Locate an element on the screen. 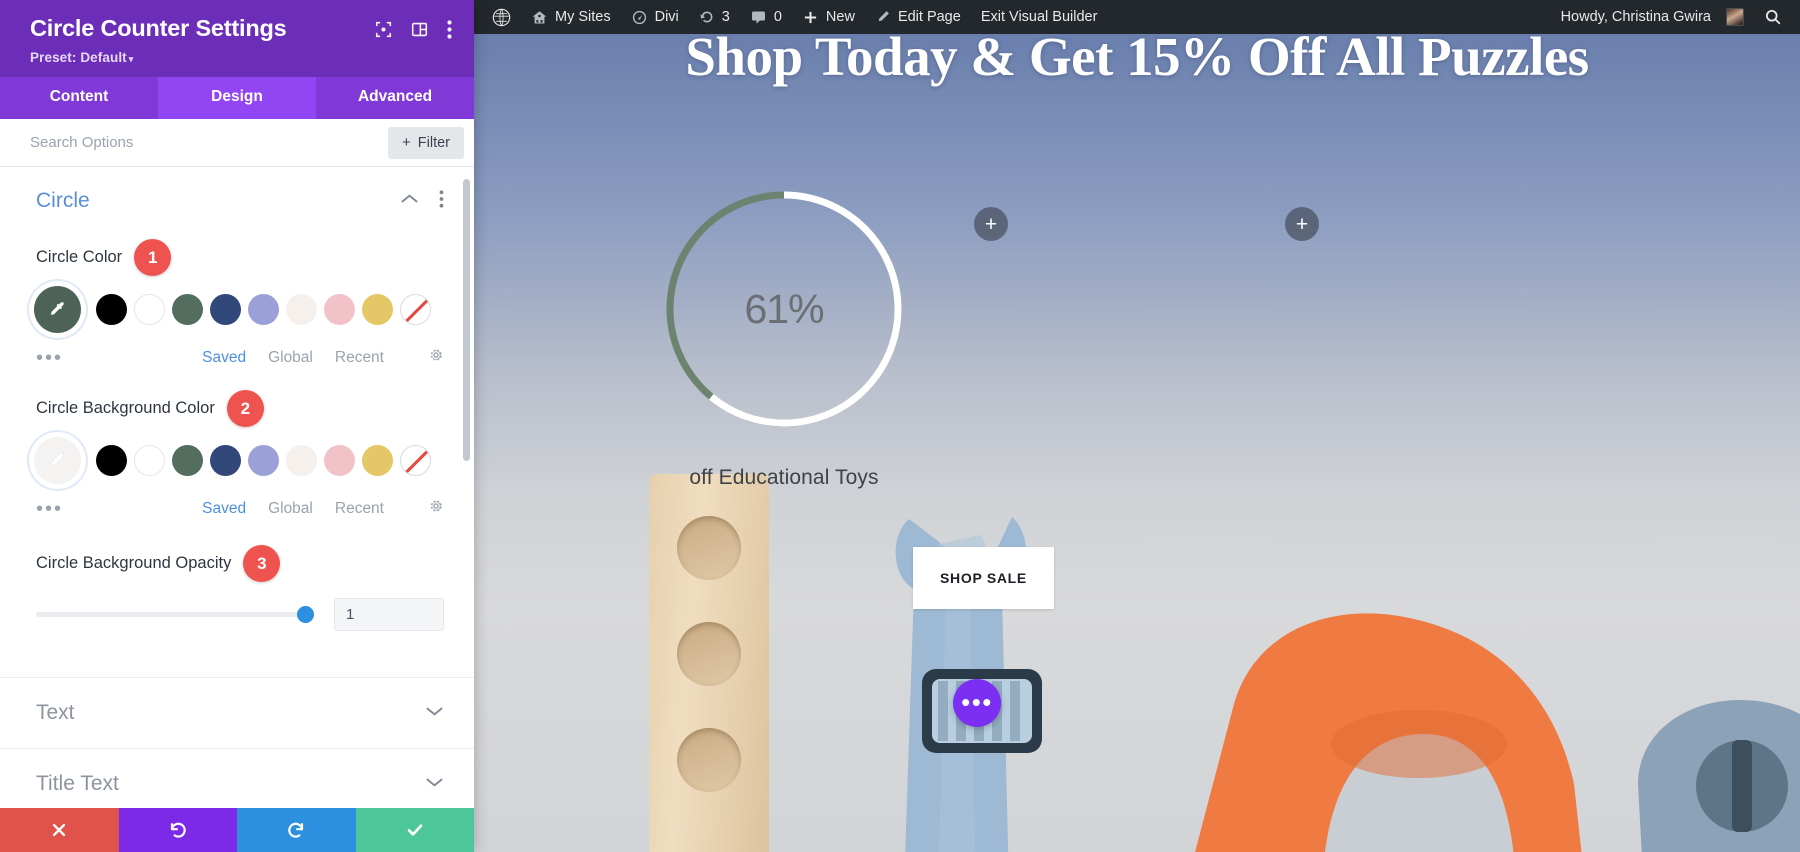 Image resolution: width=1800 pixels, height=852 pixels. cancel-button is located at coordinates (59, 830).